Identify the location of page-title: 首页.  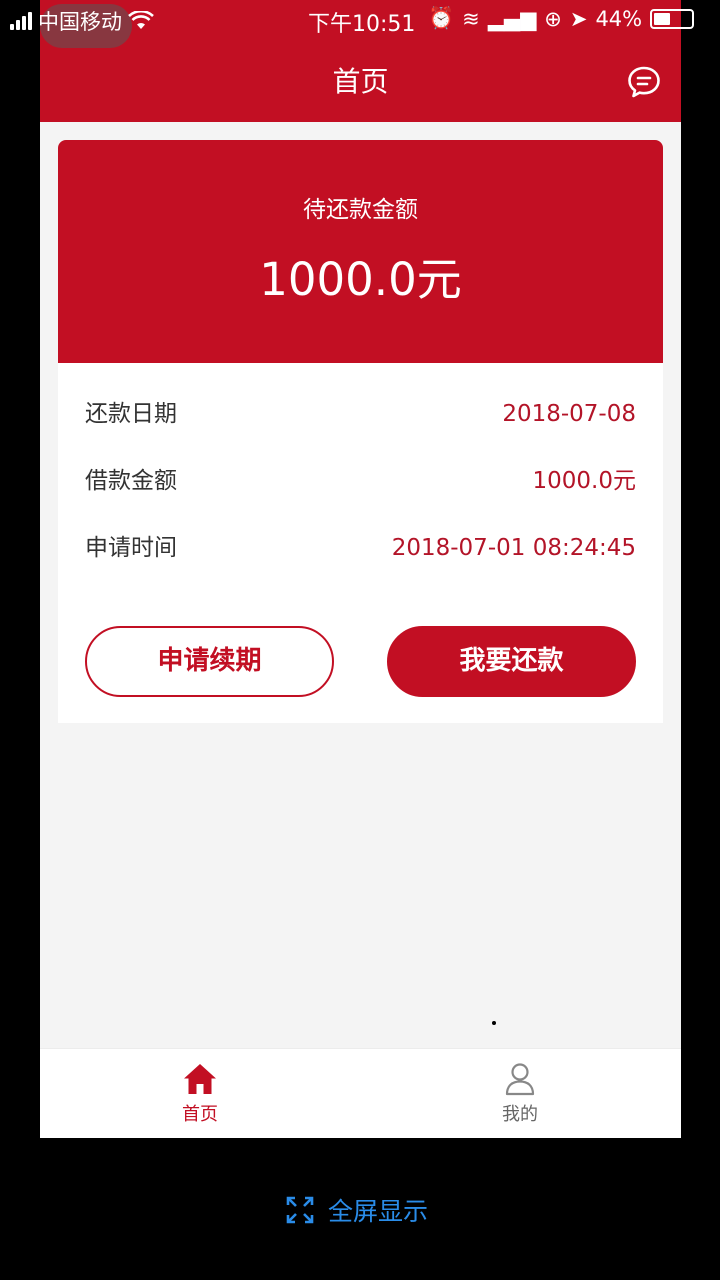
(360, 81).